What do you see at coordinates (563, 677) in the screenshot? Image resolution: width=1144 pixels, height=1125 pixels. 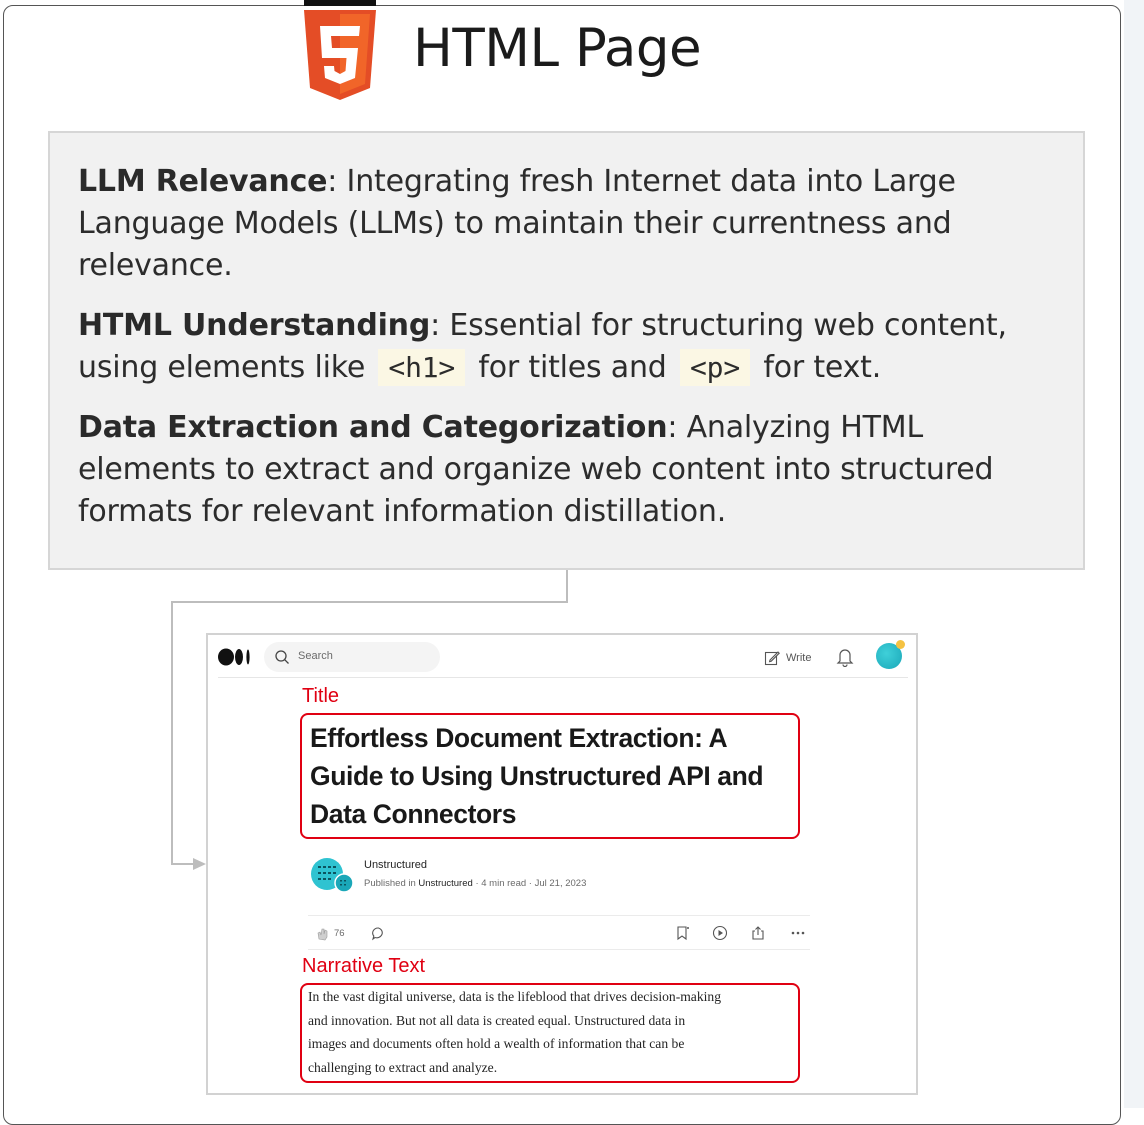 I see `topbar-divider` at bounding box center [563, 677].